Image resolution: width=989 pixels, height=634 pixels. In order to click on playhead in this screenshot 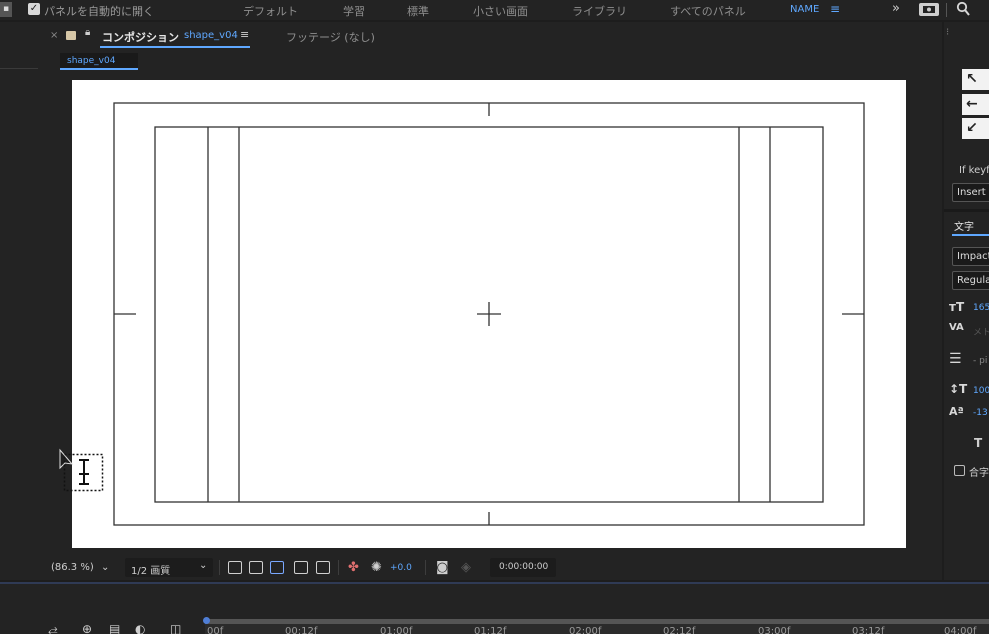, I will do `click(206, 620)`.